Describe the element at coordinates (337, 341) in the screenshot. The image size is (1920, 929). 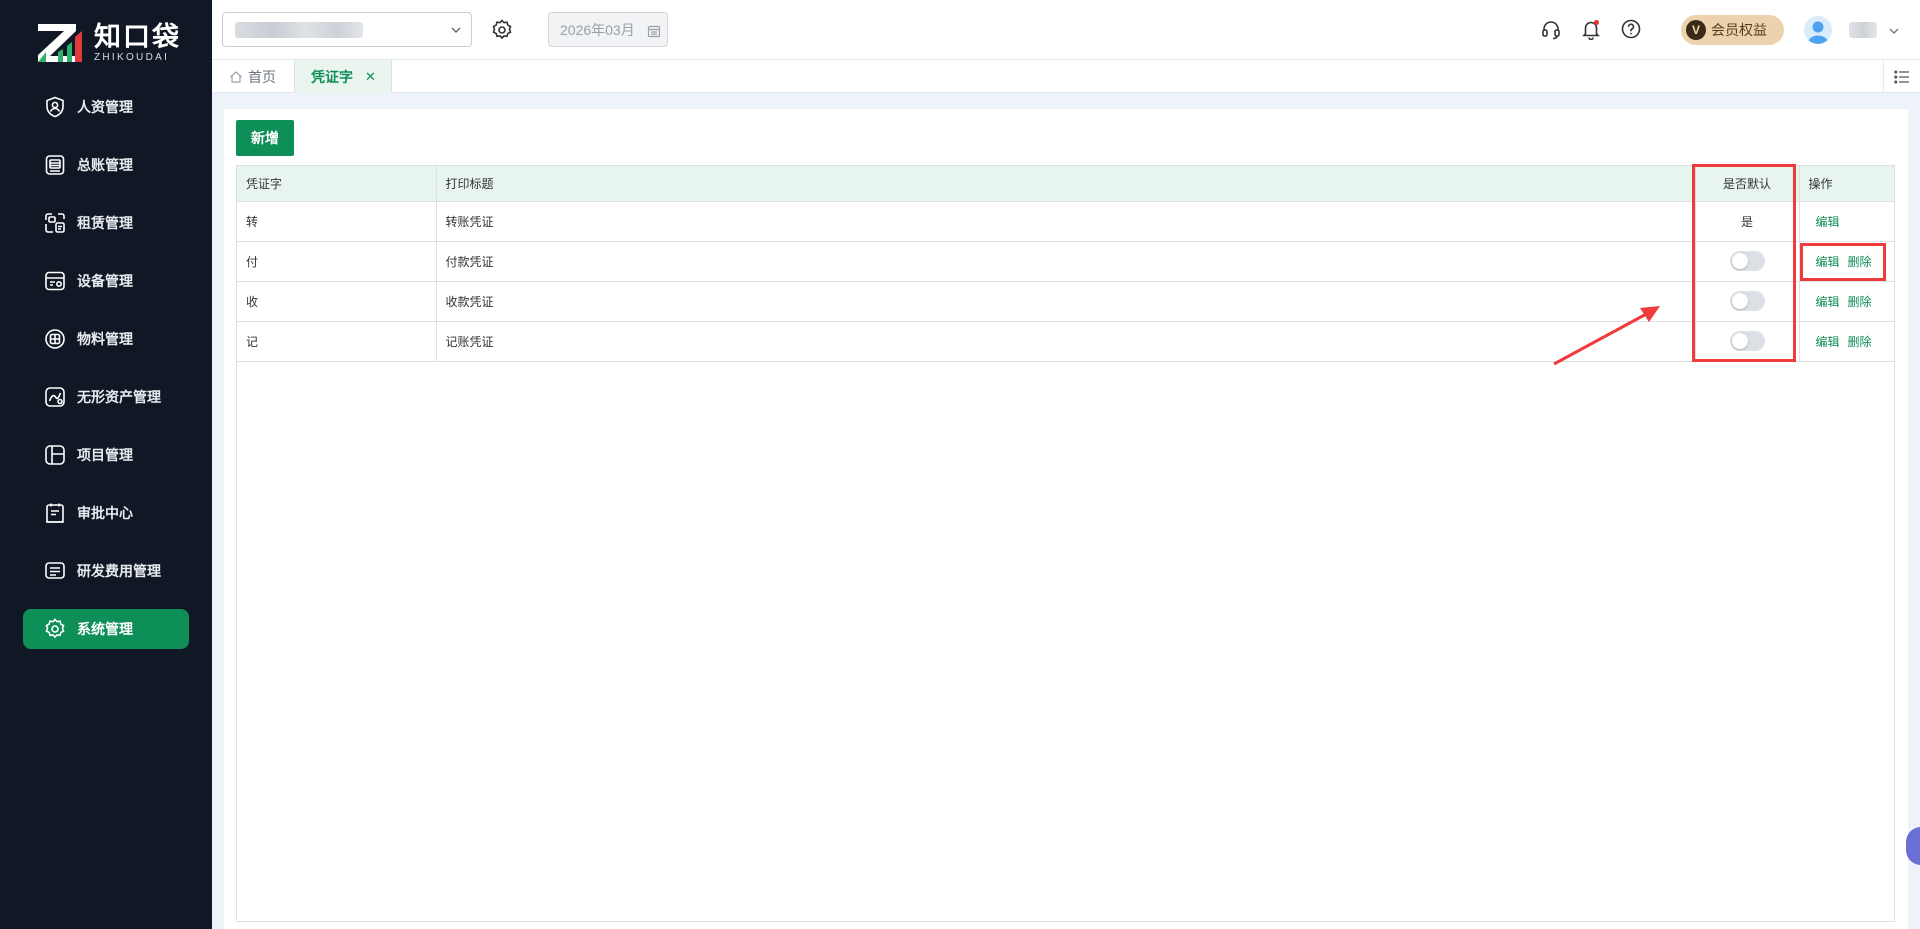
I see `cell-voucher-word: 记` at that location.